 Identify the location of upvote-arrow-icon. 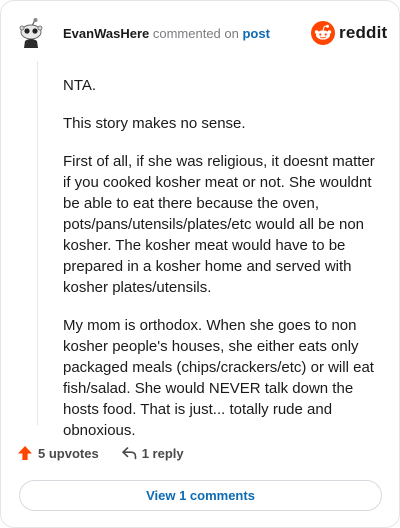
(25, 453).